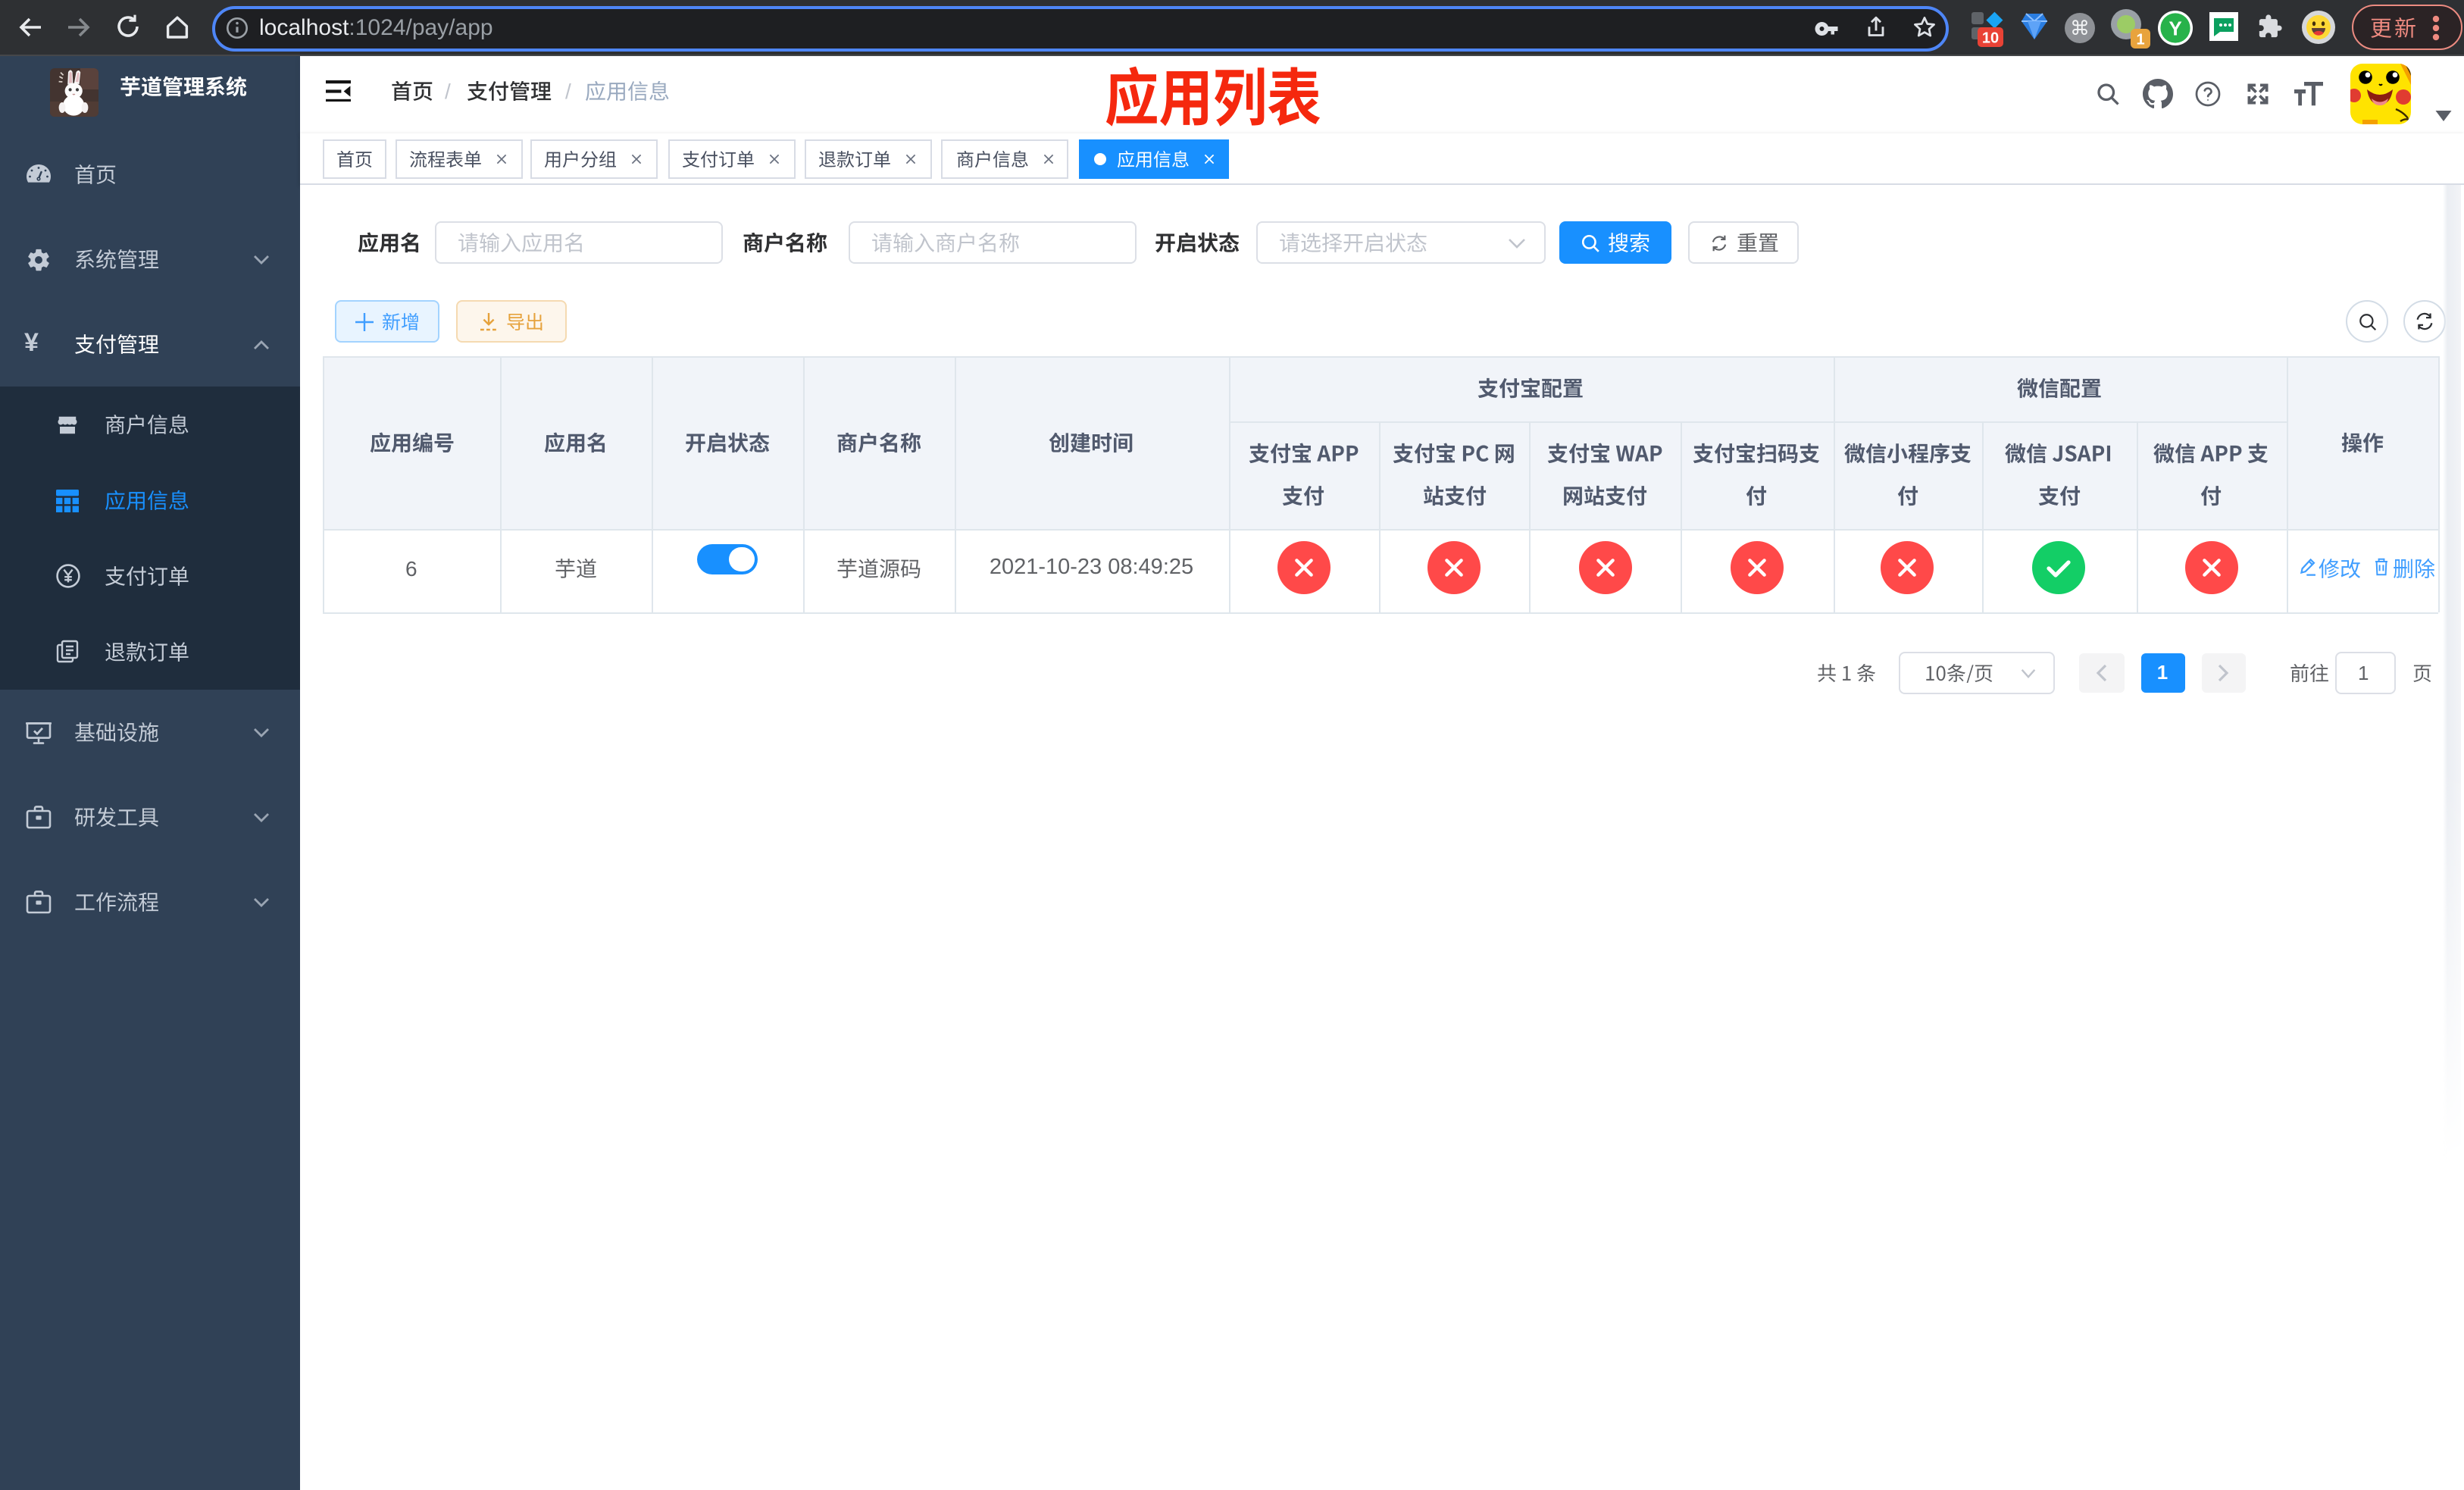  Describe the element at coordinates (1990, 38) in the screenshot. I see `svg-text: 10` at that location.